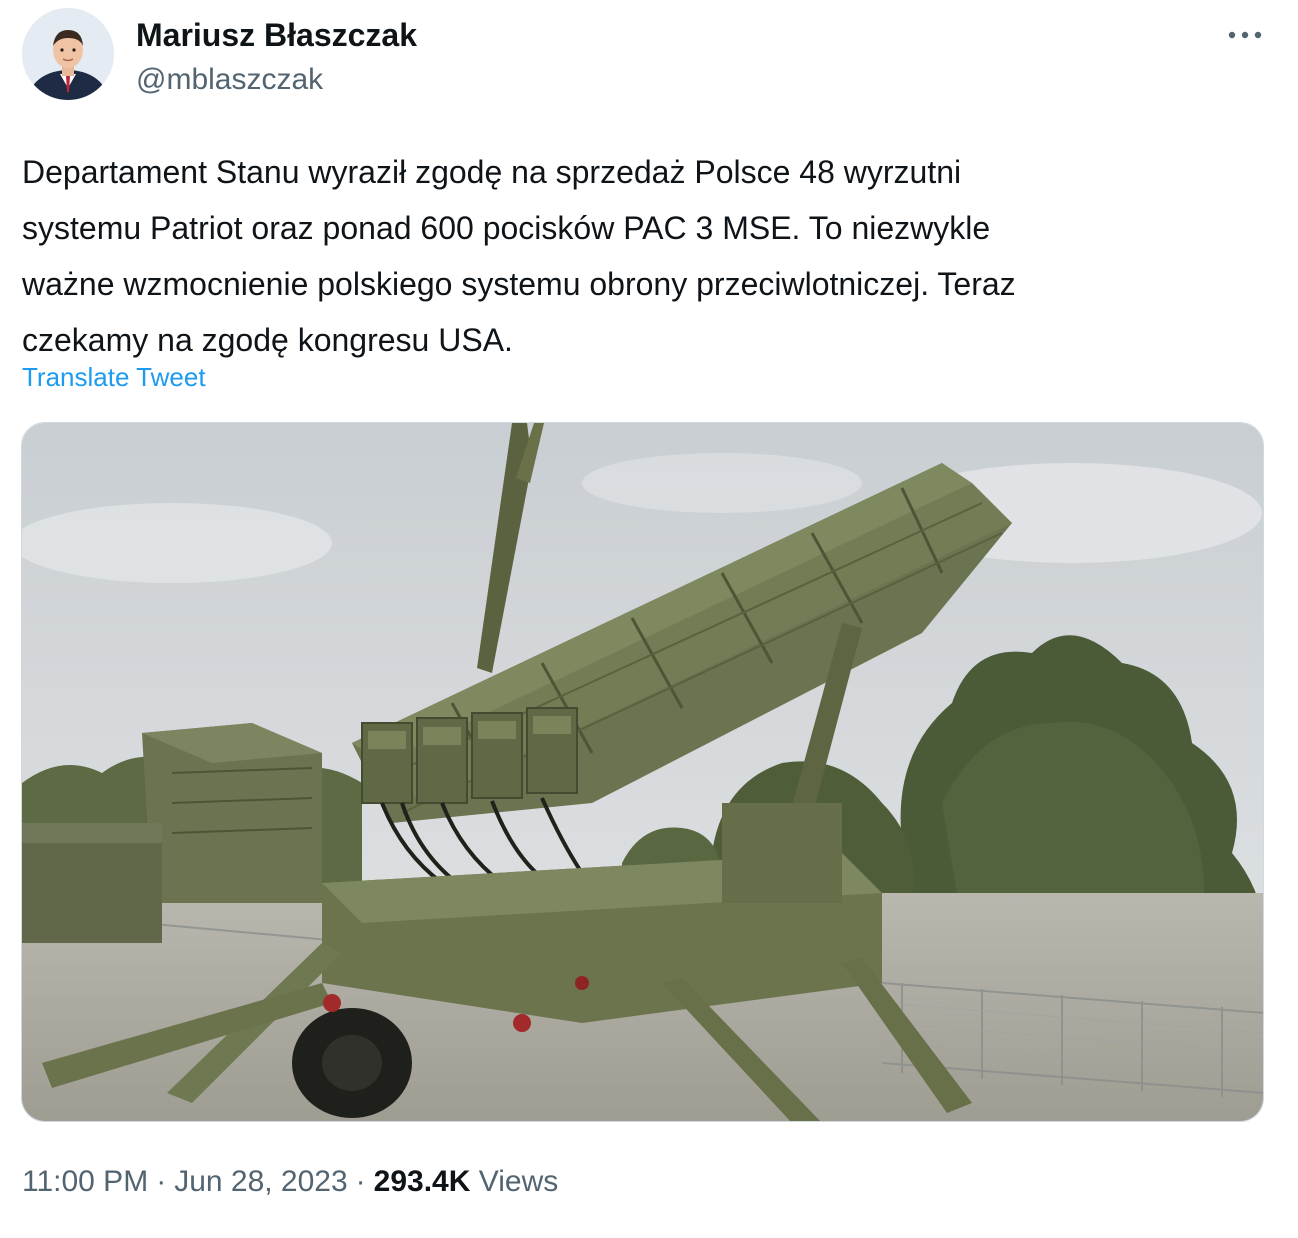  Describe the element at coordinates (422, 1181) in the screenshot. I see `views-count: 293.4K` at that location.